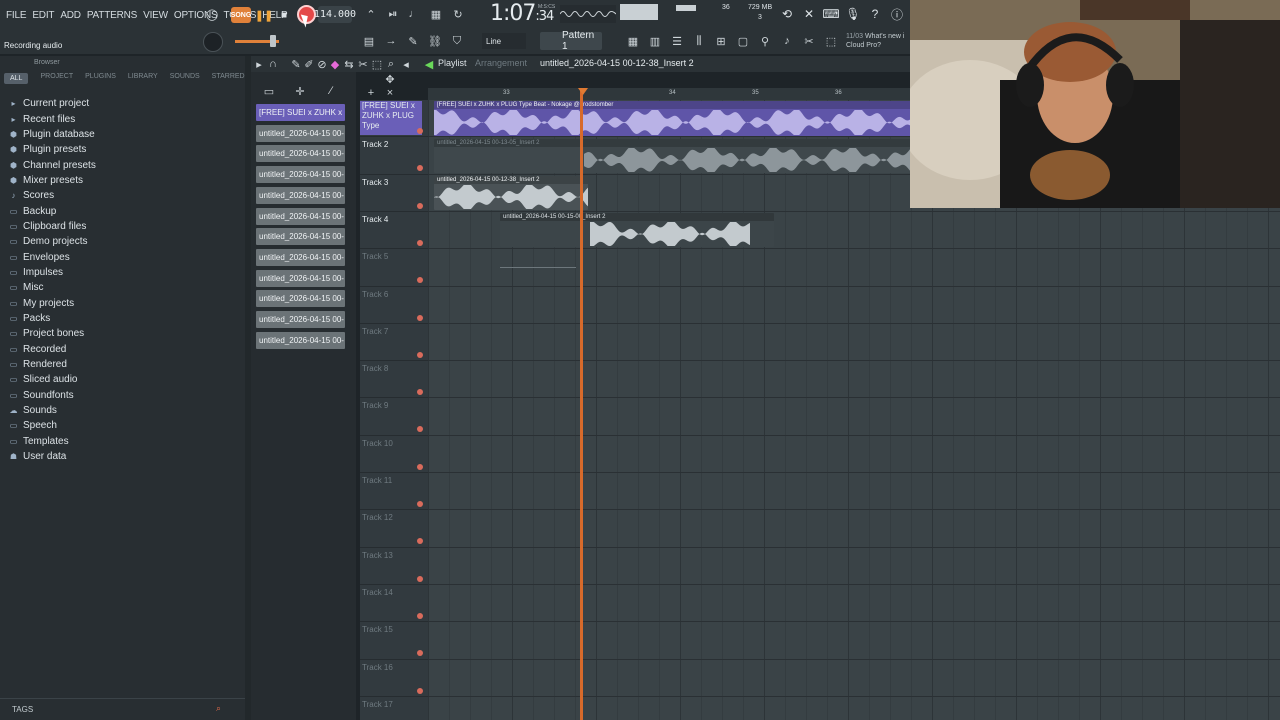  Describe the element at coordinates (124, 241) in the screenshot. I see `browser-item: ▭ Demo projects` at that location.